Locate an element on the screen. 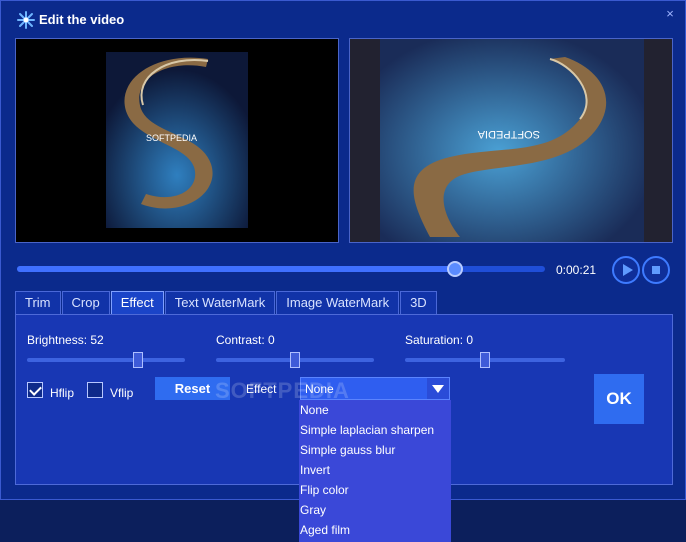  close-button: × is located at coordinates (670, 14).